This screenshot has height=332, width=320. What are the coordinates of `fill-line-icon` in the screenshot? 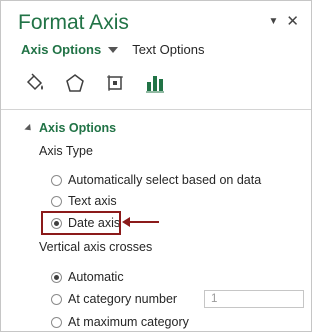 It's located at (35, 83).